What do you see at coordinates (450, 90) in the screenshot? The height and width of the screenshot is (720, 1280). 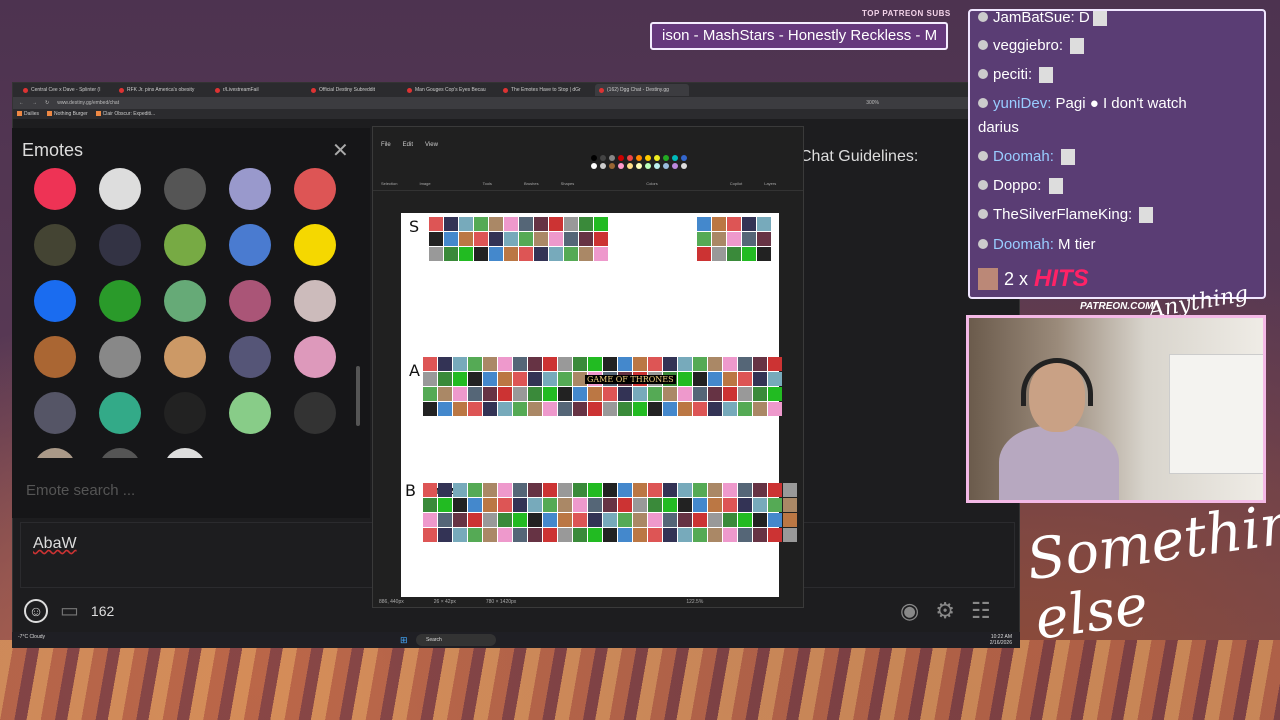 I see `browser-tab: Man Gouges Cop's Eyes Becau` at bounding box center [450, 90].